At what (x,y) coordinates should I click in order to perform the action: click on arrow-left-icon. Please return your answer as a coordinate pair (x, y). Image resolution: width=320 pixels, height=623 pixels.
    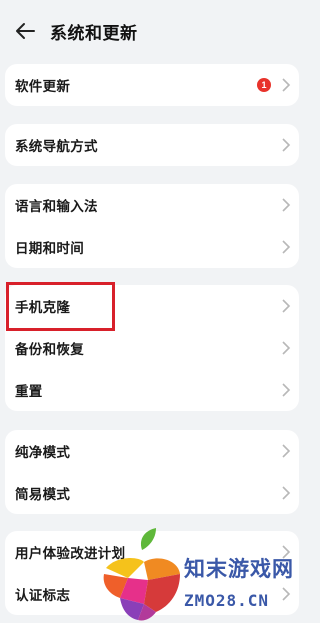
    Looking at the image, I should click on (25, 31).